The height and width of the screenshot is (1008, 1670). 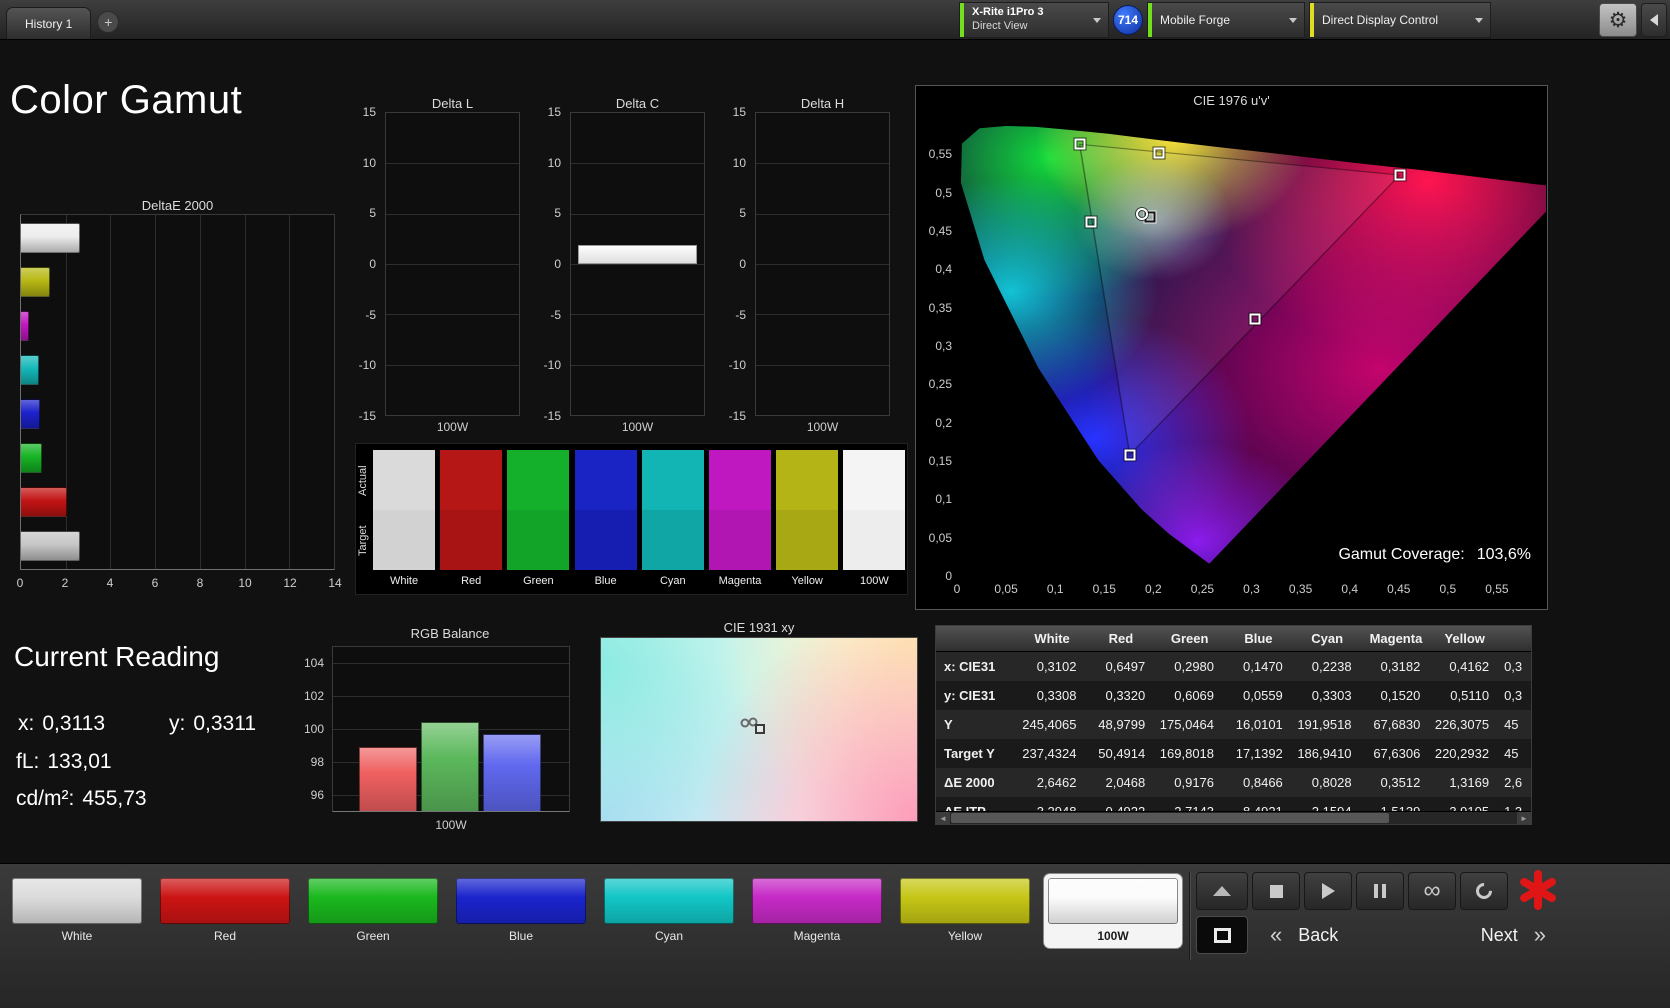 I want to click on row-label: Target Y, so click(x=969, y=753).